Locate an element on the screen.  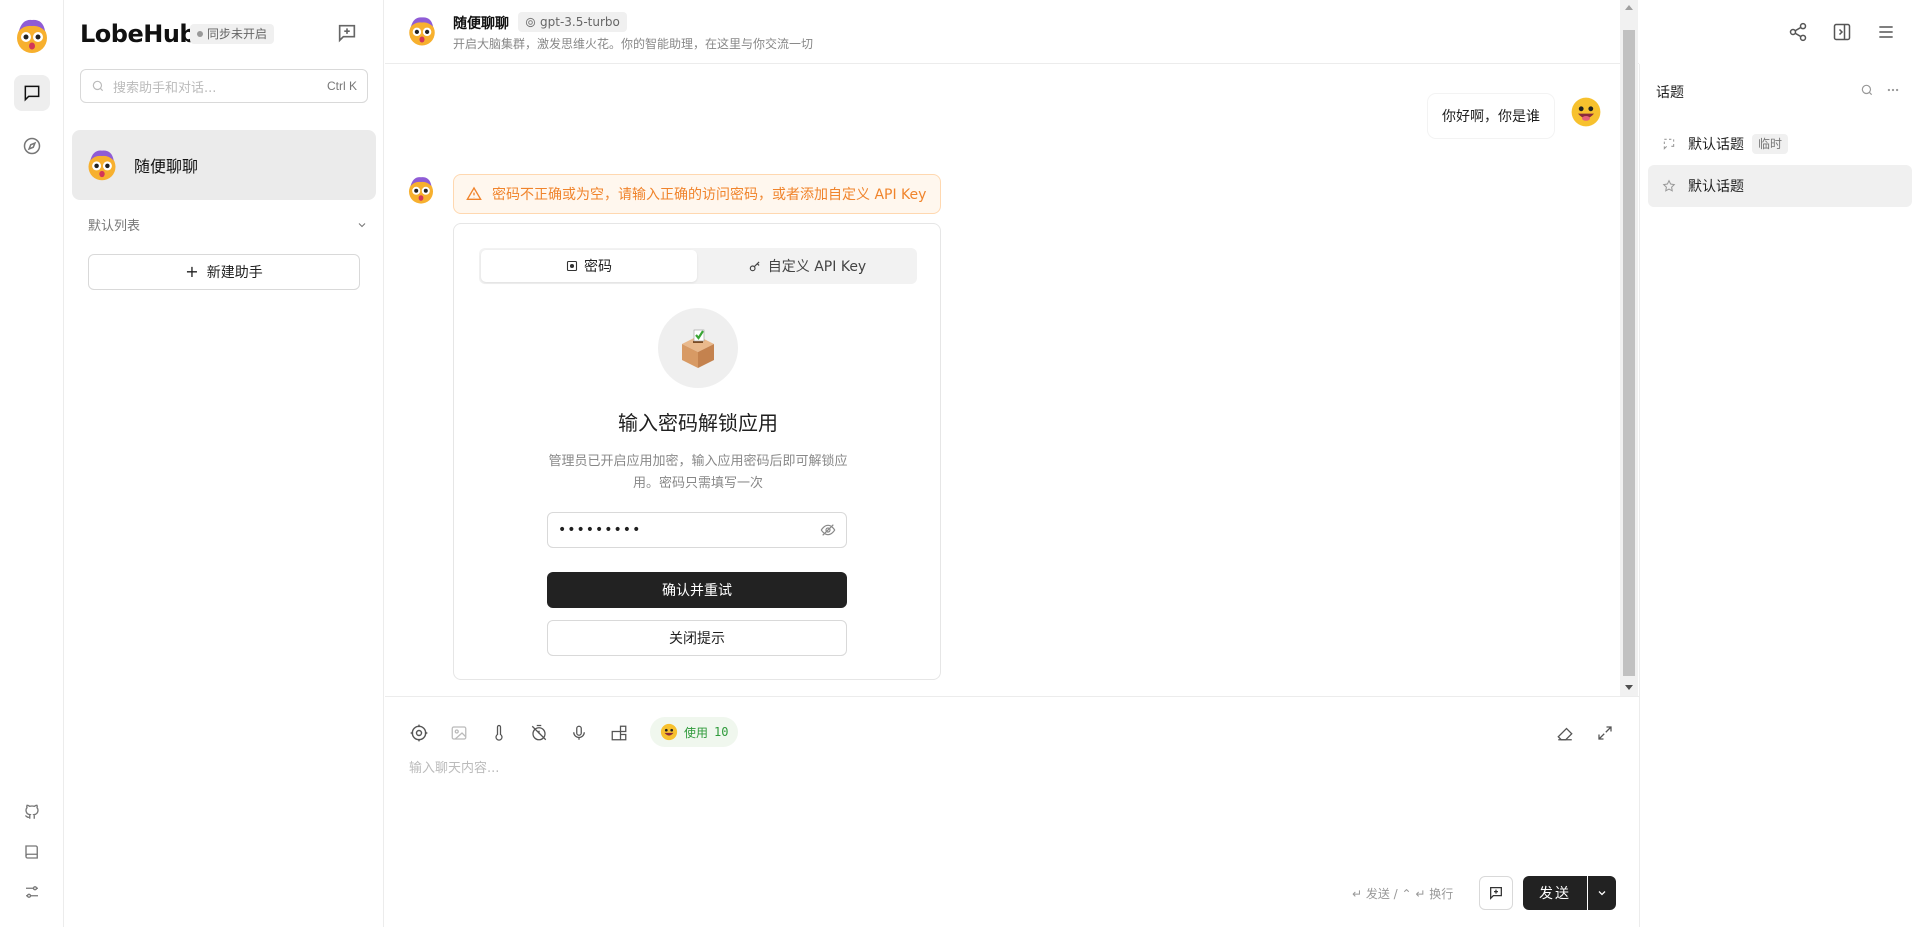
send-button: 发送 is located at coordinates (1555, 893).